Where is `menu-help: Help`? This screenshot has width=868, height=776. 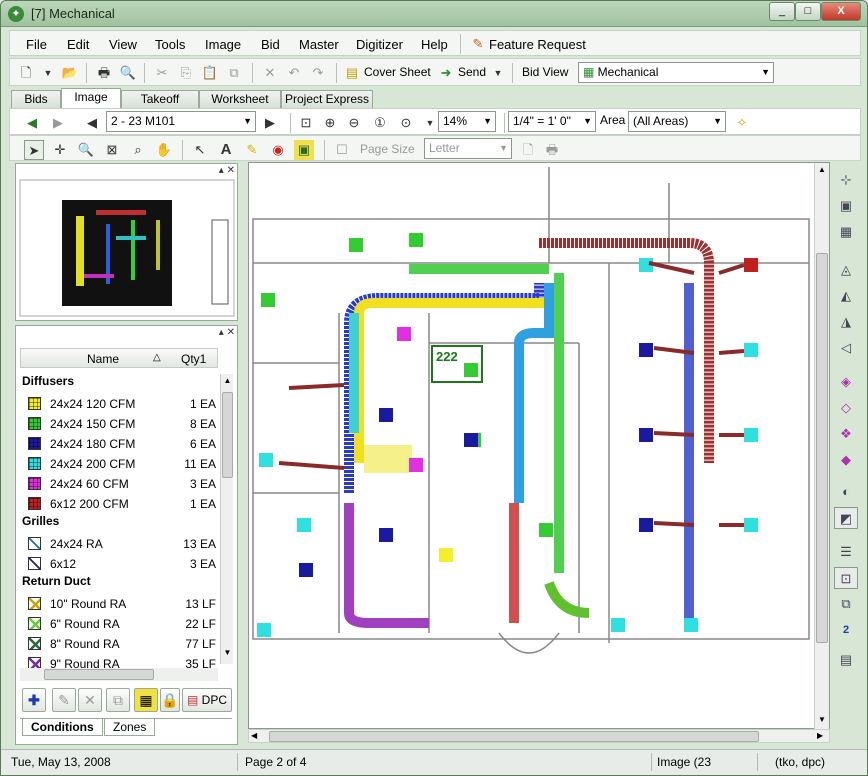 menu-help: Help is located at coordinates (434, 44).